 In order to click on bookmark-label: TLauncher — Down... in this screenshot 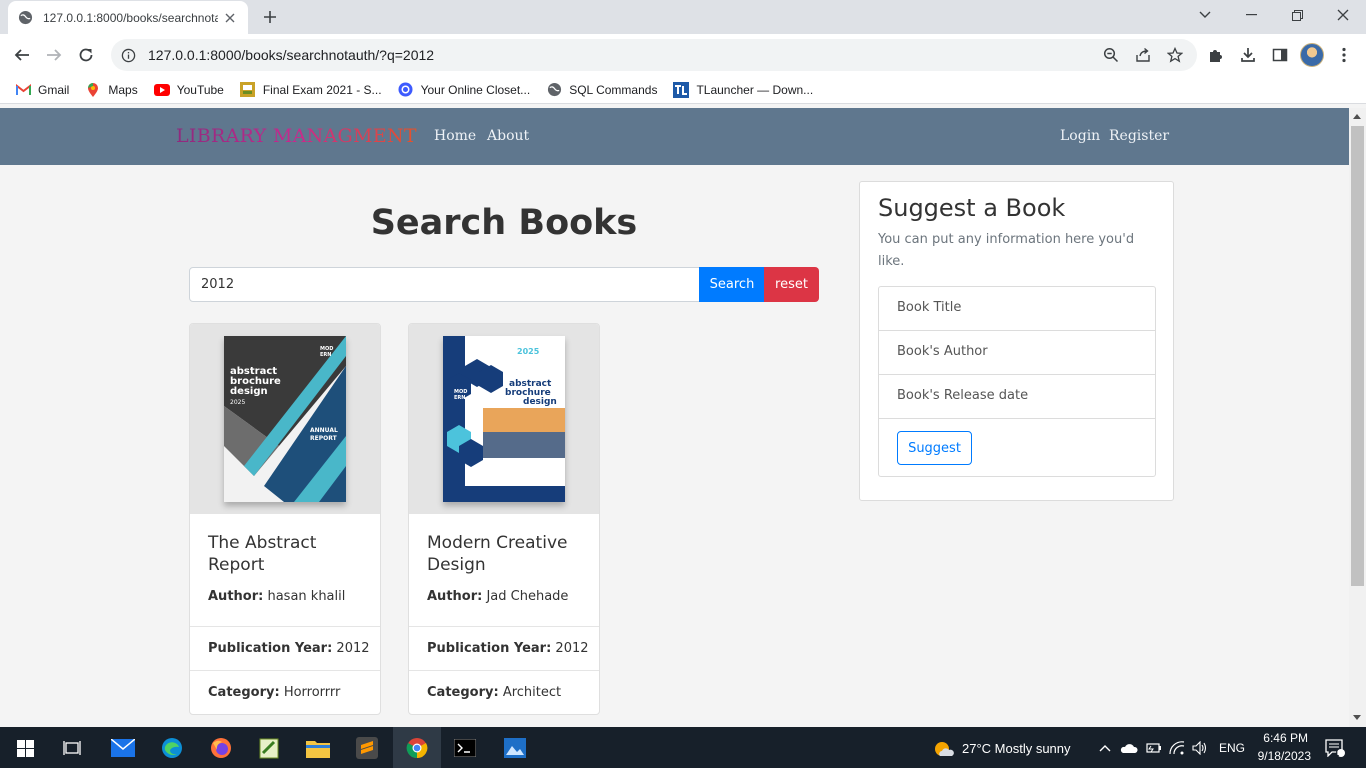, I will do `click(755, 89)`.